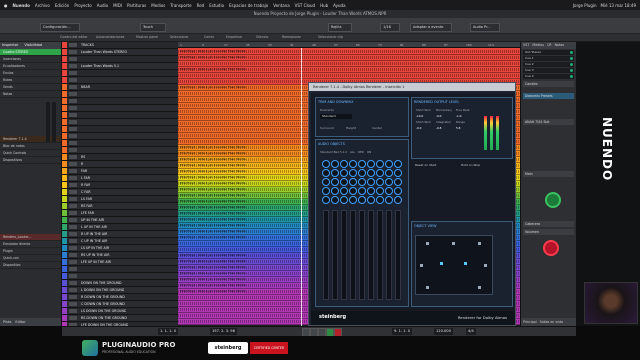 This screenshot has width=640, height=360. I want to click on power-icon, so click(571, 58).